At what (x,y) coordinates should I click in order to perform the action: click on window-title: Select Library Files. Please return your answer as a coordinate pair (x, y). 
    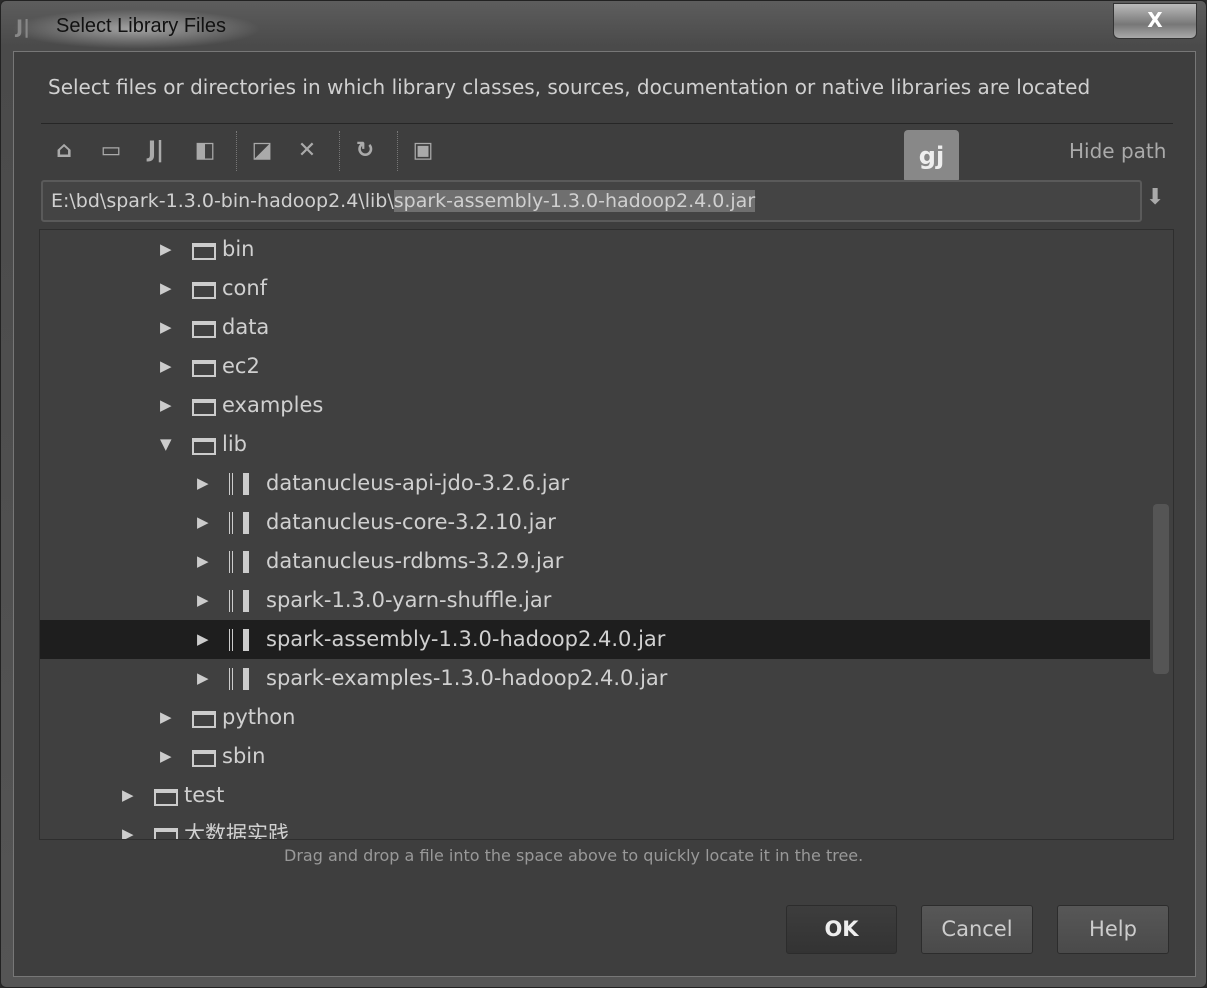
    Looking at the image, I should click on (141, 26).